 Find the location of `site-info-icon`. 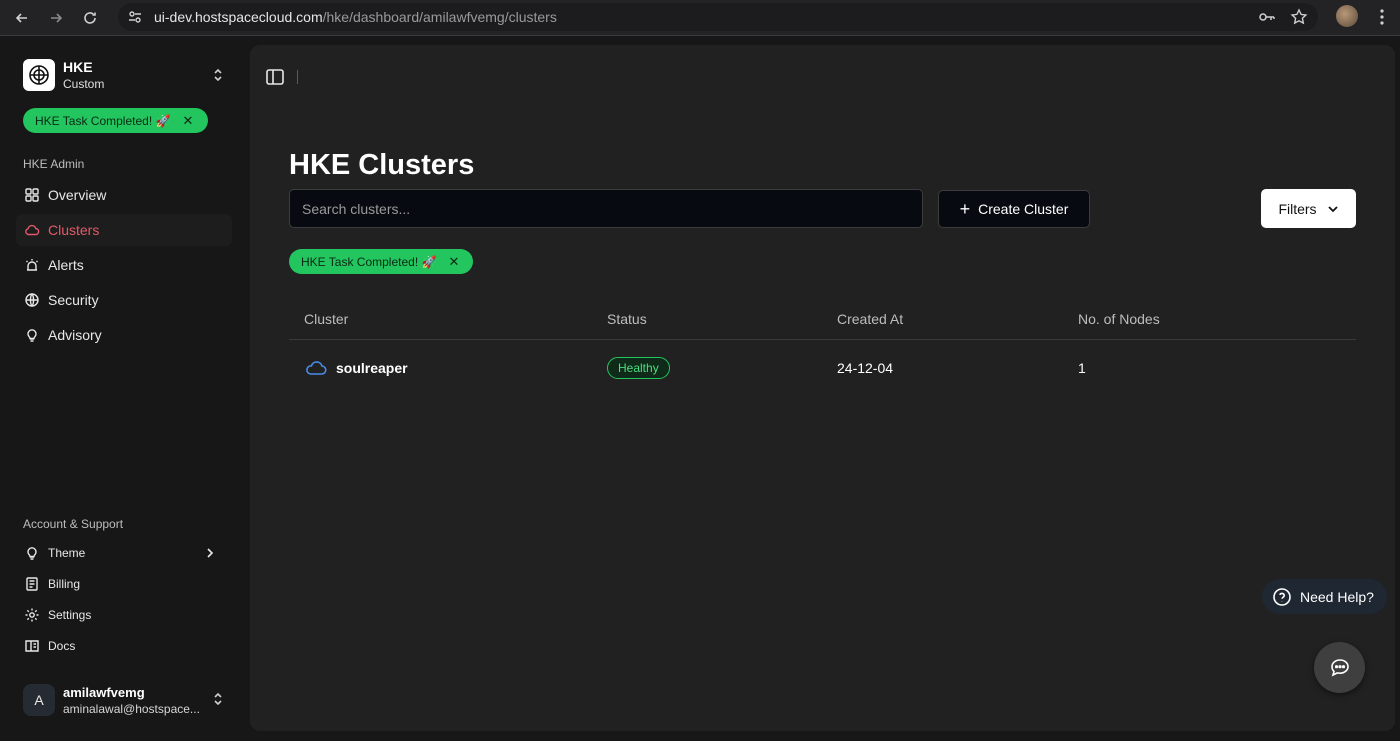

site-info-icon is located at coordinates (135, 17).